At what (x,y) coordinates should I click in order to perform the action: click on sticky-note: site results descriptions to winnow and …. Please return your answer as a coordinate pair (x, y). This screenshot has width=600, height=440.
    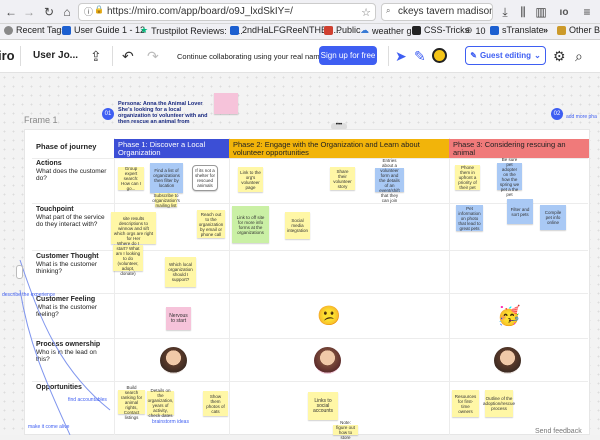
    Looking at the image, I should click on (133, 228).